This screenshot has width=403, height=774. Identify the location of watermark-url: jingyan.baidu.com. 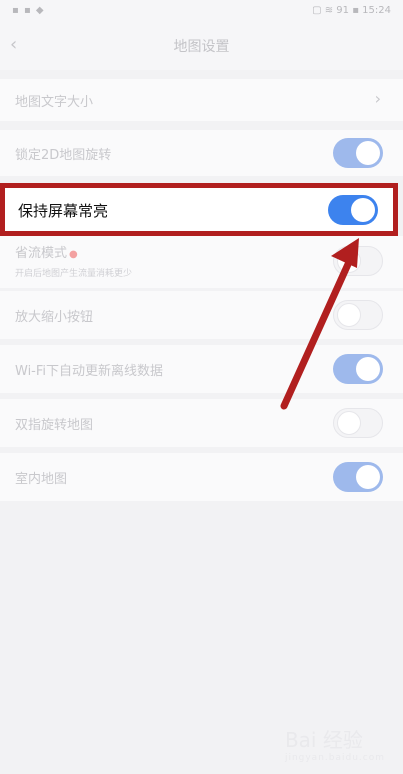
(334, 758).